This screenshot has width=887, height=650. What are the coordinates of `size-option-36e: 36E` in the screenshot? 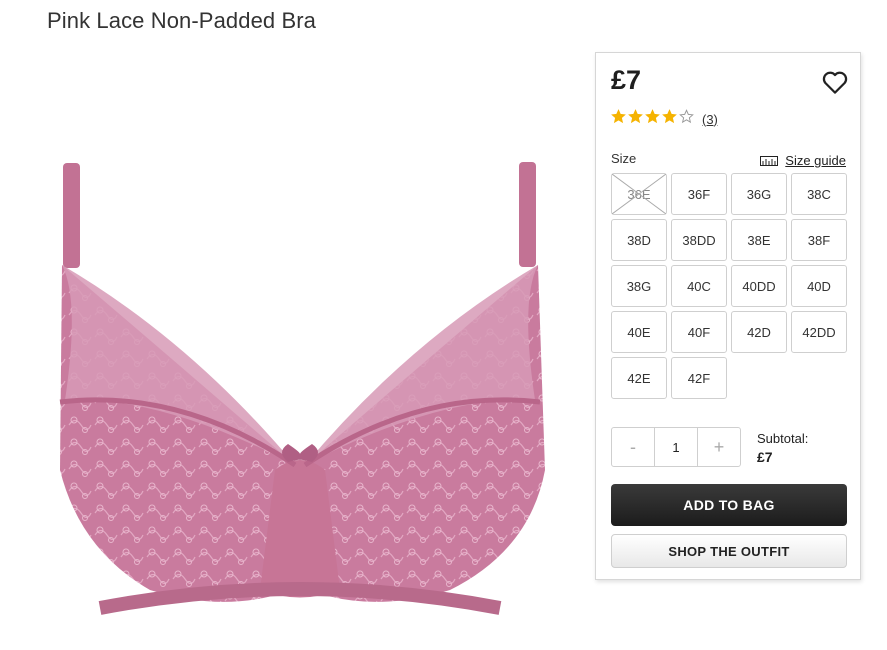 It's located at (639, 194).